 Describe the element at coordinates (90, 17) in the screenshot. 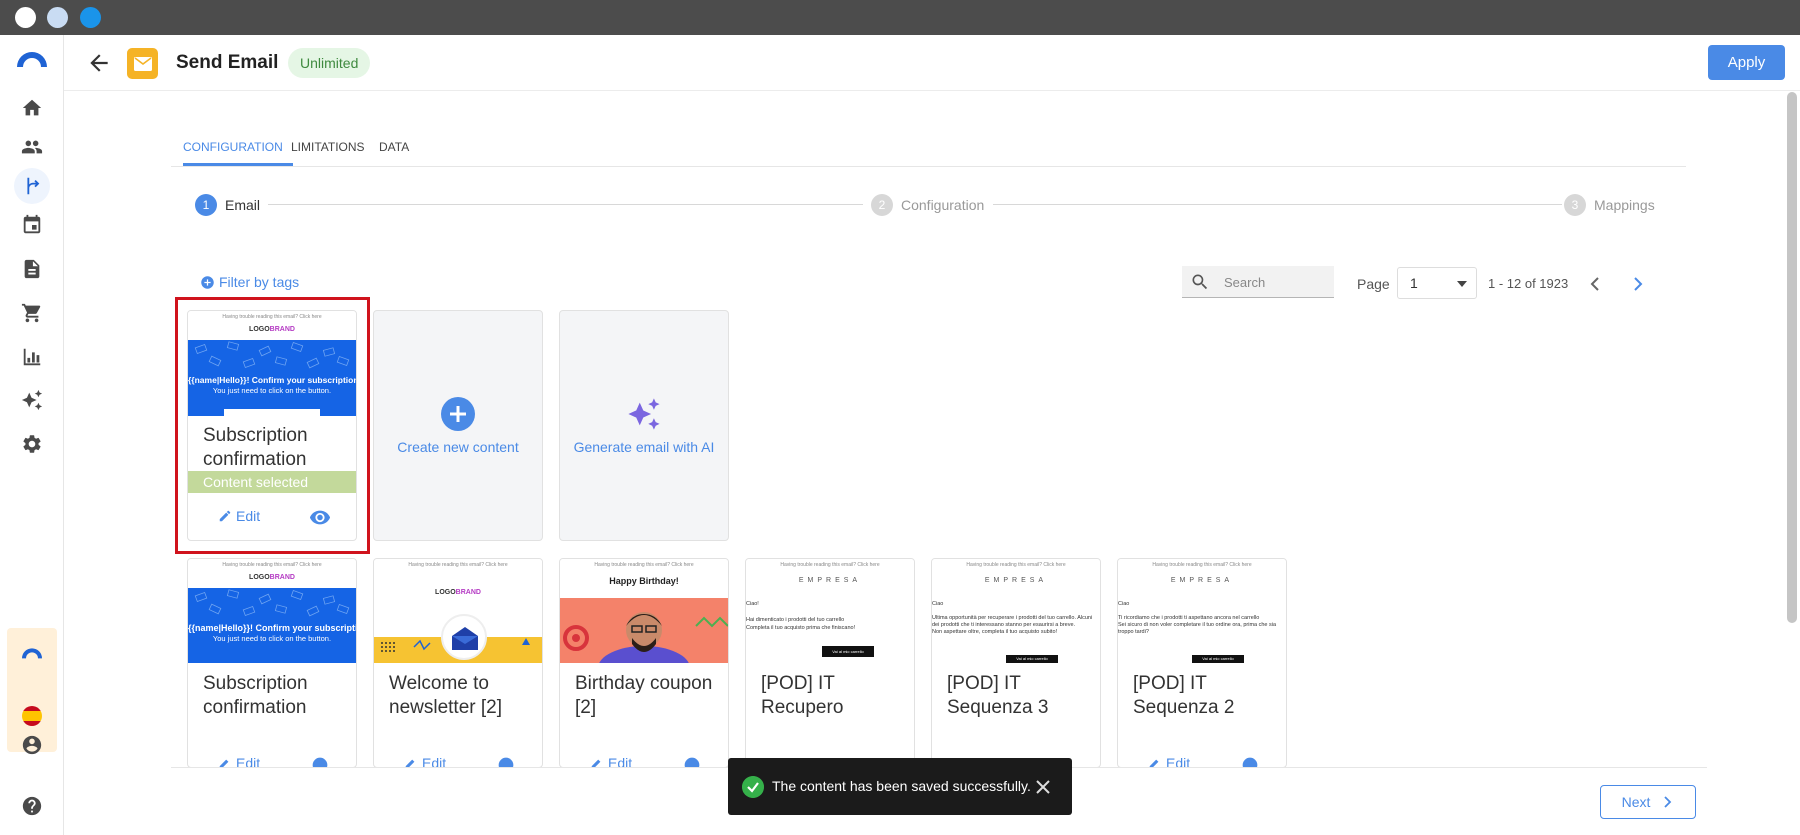

I see `window-maximize-dot` at that location.